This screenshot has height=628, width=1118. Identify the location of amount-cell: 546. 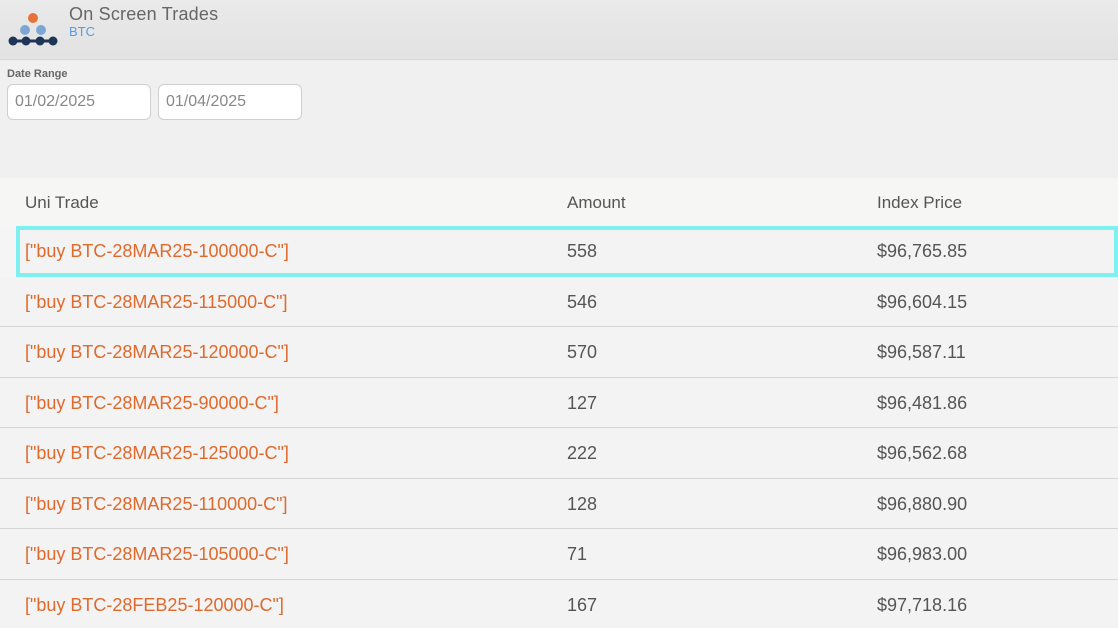
(582, 301).